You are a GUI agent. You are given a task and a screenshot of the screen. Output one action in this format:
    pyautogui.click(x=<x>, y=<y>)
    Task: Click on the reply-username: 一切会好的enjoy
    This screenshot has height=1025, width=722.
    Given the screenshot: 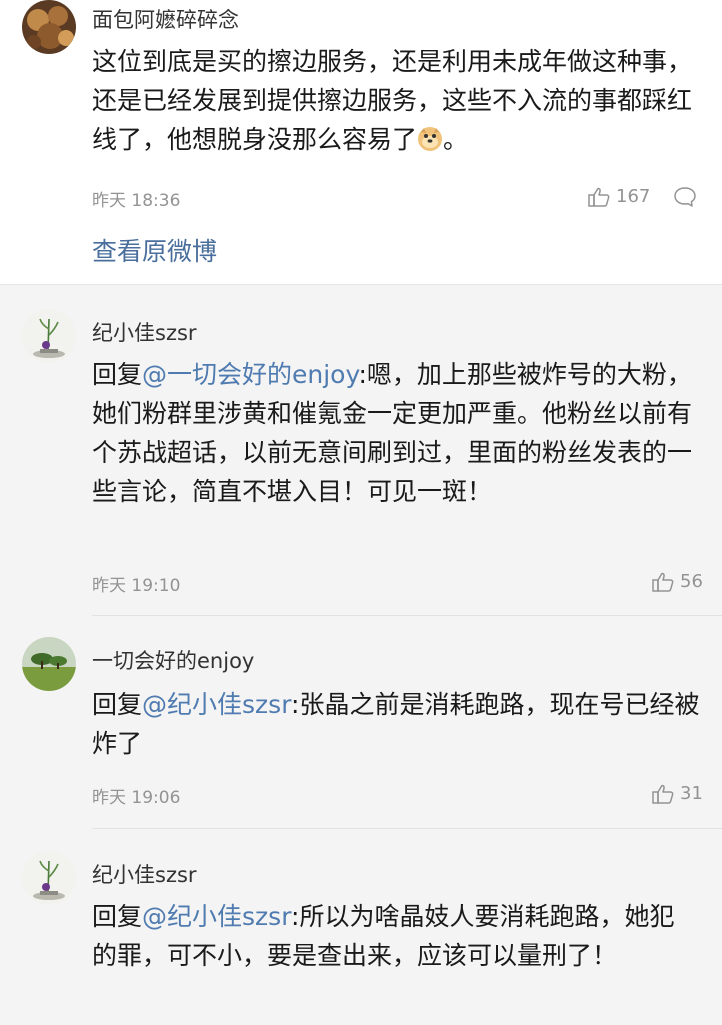 What is the action you would take?
    pyautogui.click(x=173, y=660)
    